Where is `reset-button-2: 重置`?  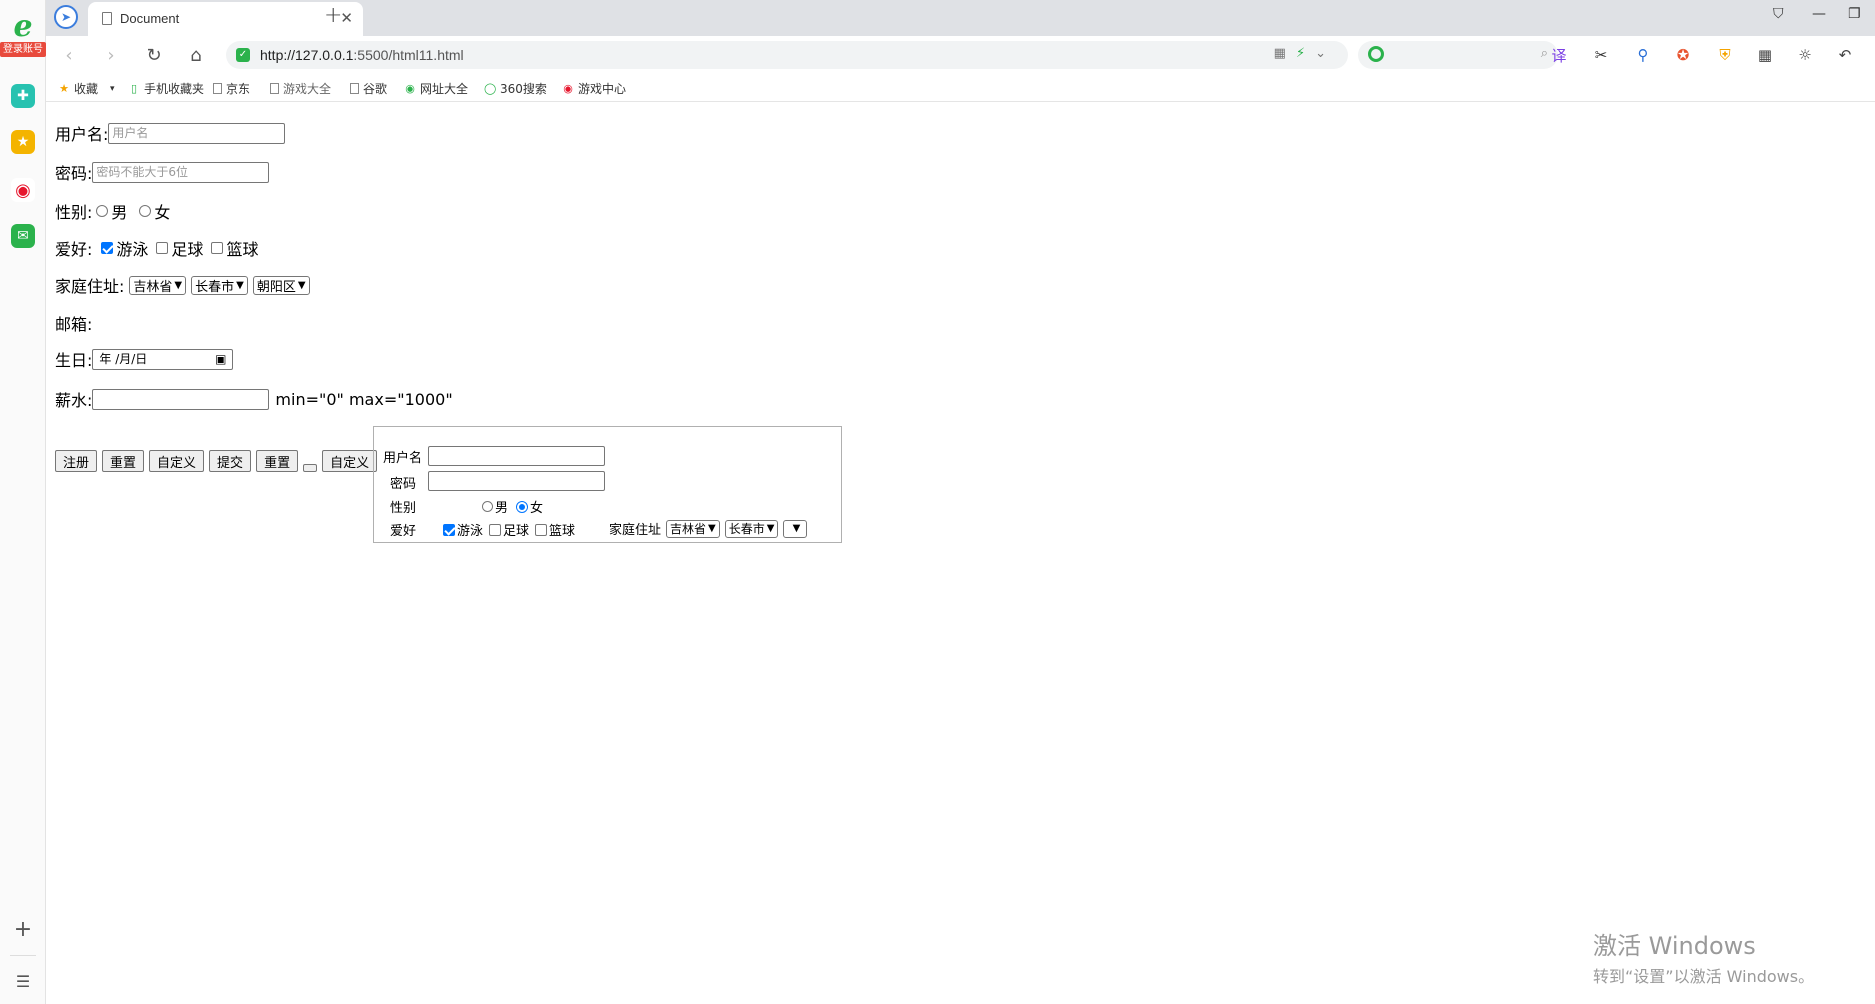 reset-button-2: 重置 is located at coordinates (277, 461).